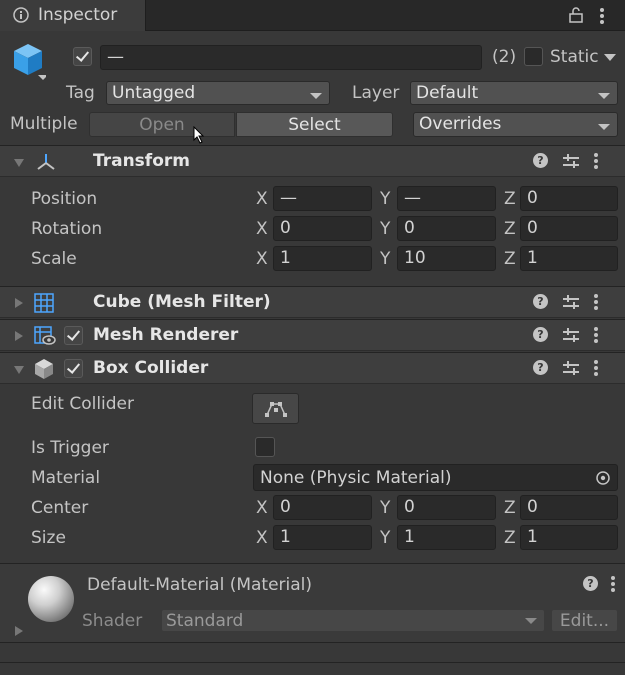 Image resolution: width=625 pixels, height=675 pixels. What do you see at coordinates (66, 478) in the screenshot?
I see `material-label: Material` at bounding box center [66, 478].